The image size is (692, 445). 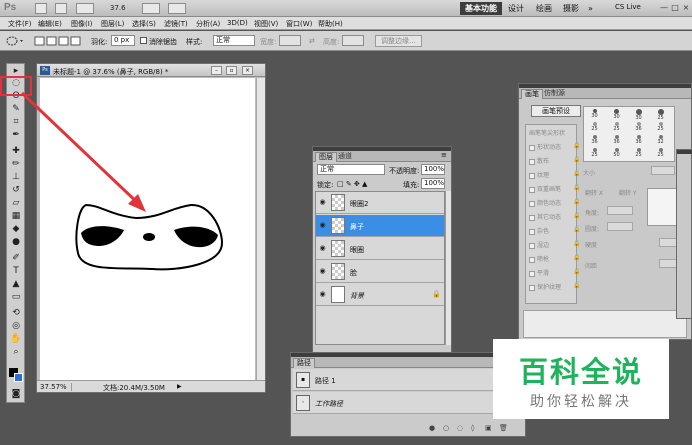 I want to click on menu-help: 帮助(H), so click(x=330, y=24).